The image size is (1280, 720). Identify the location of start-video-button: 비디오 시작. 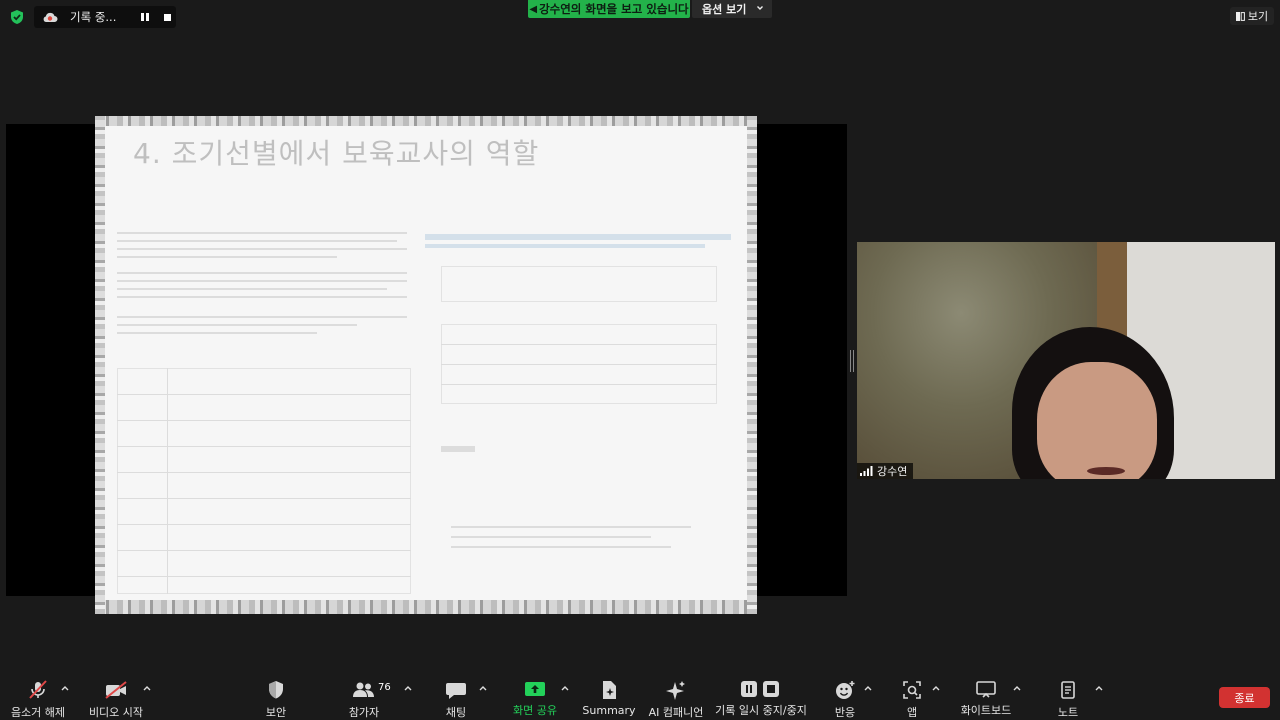
(116, 699).